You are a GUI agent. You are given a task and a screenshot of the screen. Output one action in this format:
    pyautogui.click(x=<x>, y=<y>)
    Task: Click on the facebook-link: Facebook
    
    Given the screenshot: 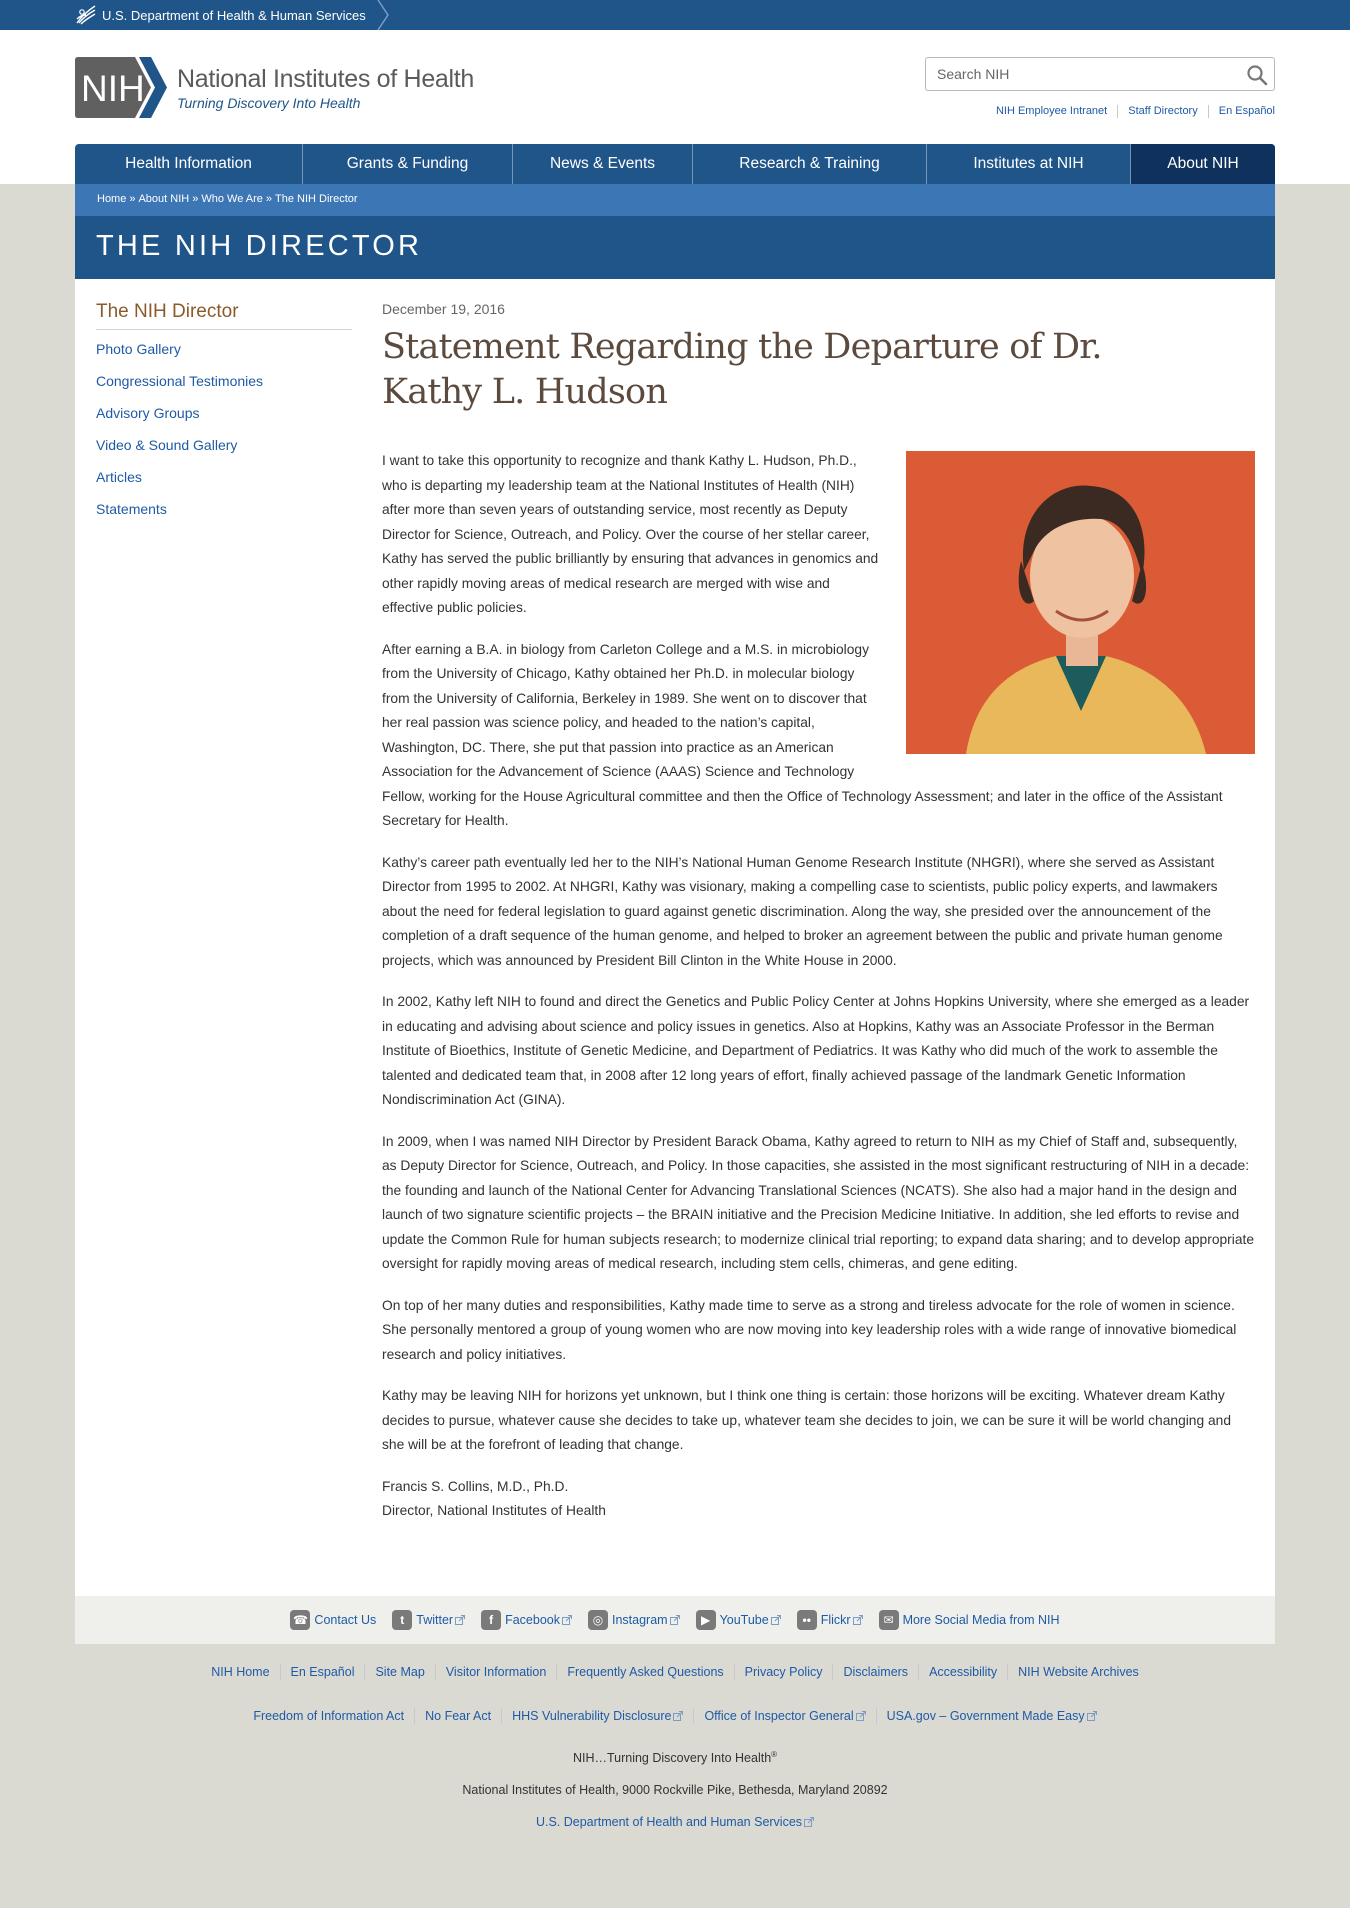 What is the action you would take?
    pyautogui.click(x=532, y=1620)
    